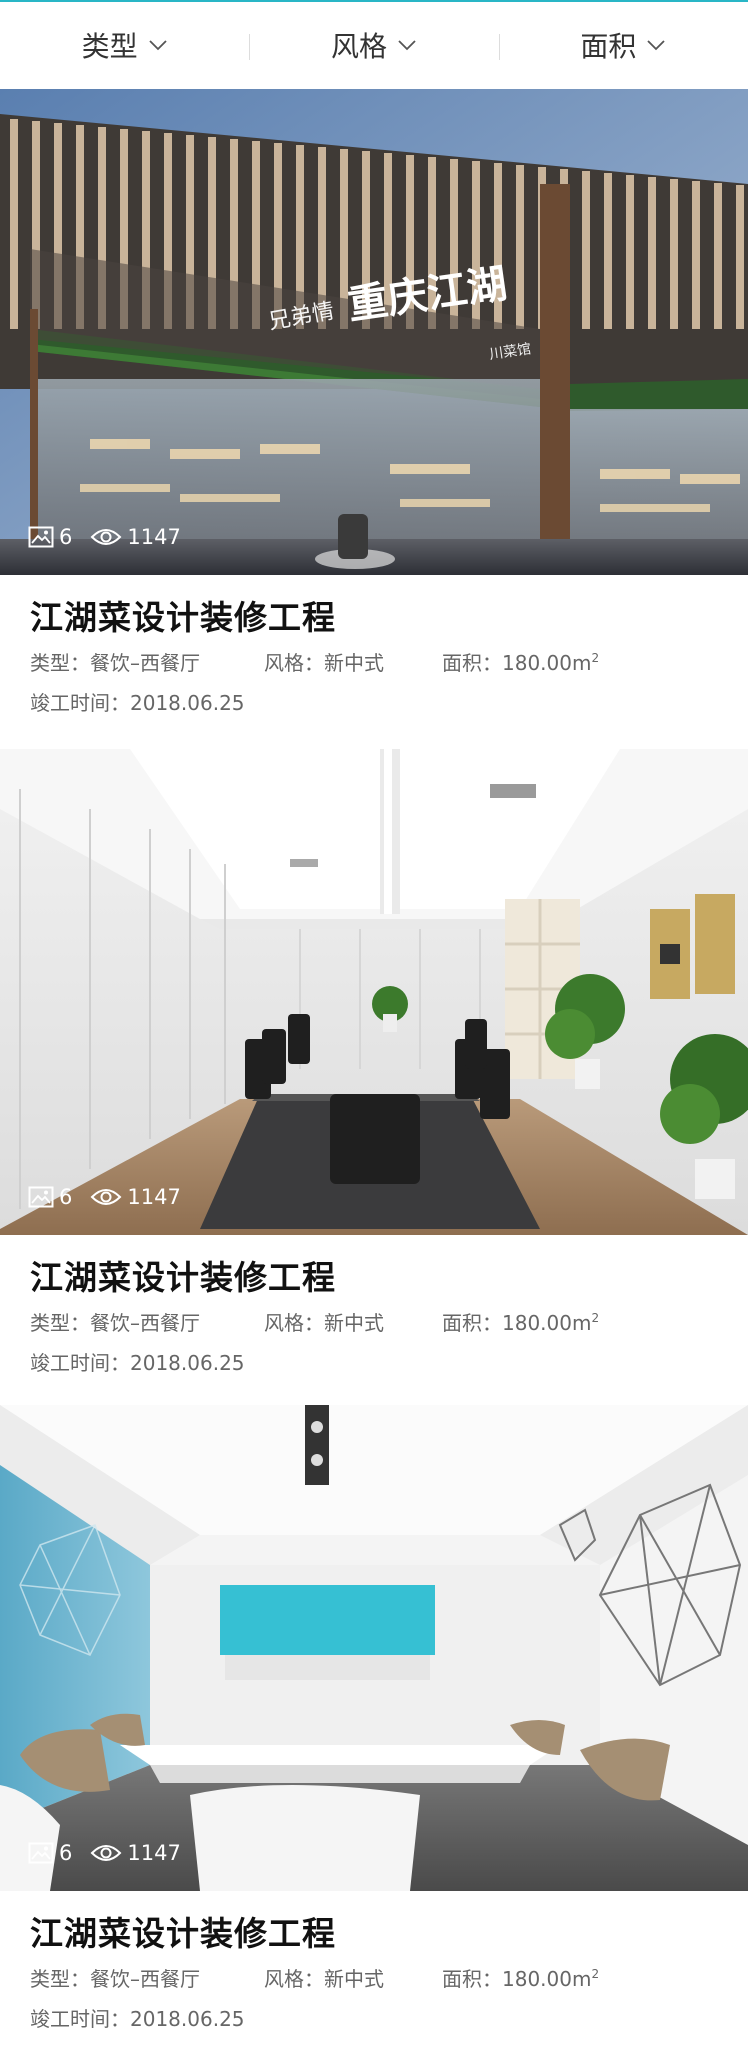 This screenshot has height=2058, width=748. I want to click on filter-type-label: 类型, so click(109, 46).